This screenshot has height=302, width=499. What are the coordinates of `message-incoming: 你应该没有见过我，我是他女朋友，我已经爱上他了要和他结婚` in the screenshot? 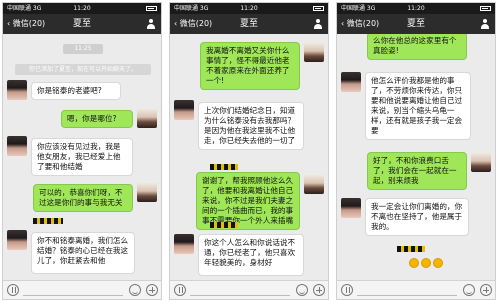 It's located at (82, 157).